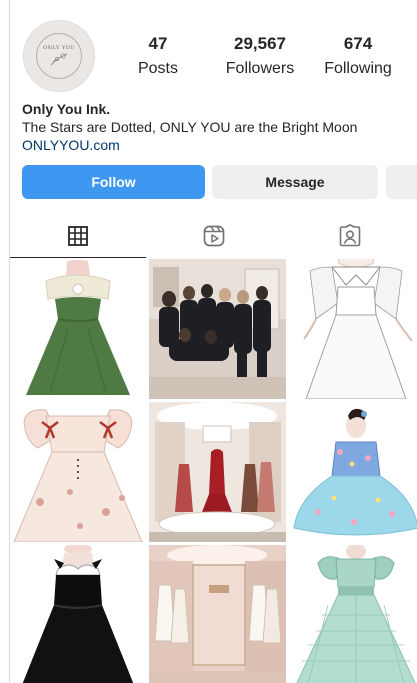 Image resolution: width=417 pixels, height=683 pixels. I want to click on message-button: Message, so click(295, 182).